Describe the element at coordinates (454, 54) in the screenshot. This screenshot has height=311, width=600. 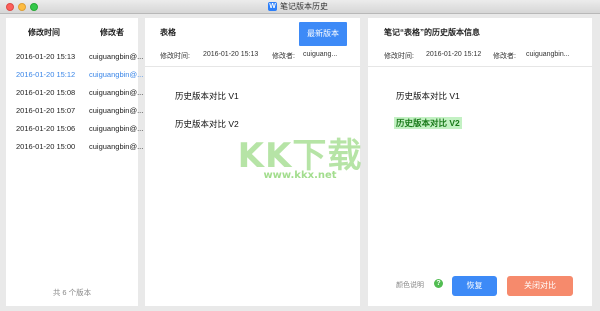
I see `modified-time-value: 2016-01-20 15:12` at that location.